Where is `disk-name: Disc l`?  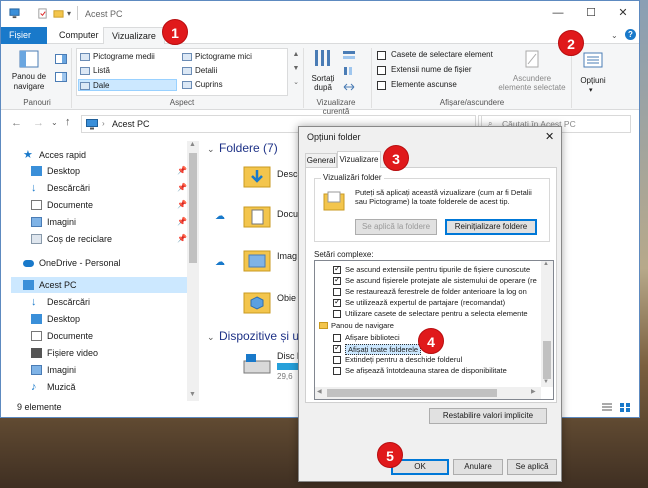 disk-name: Disc l is located at coordinates (288, 356).